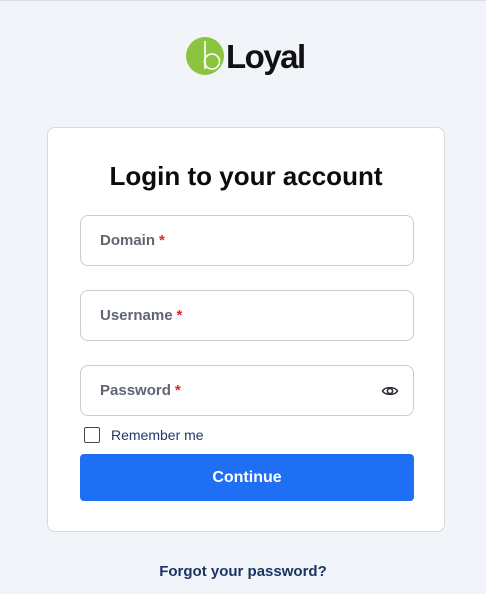  I want to click on domain-field: Domain *, so click(247, 240).